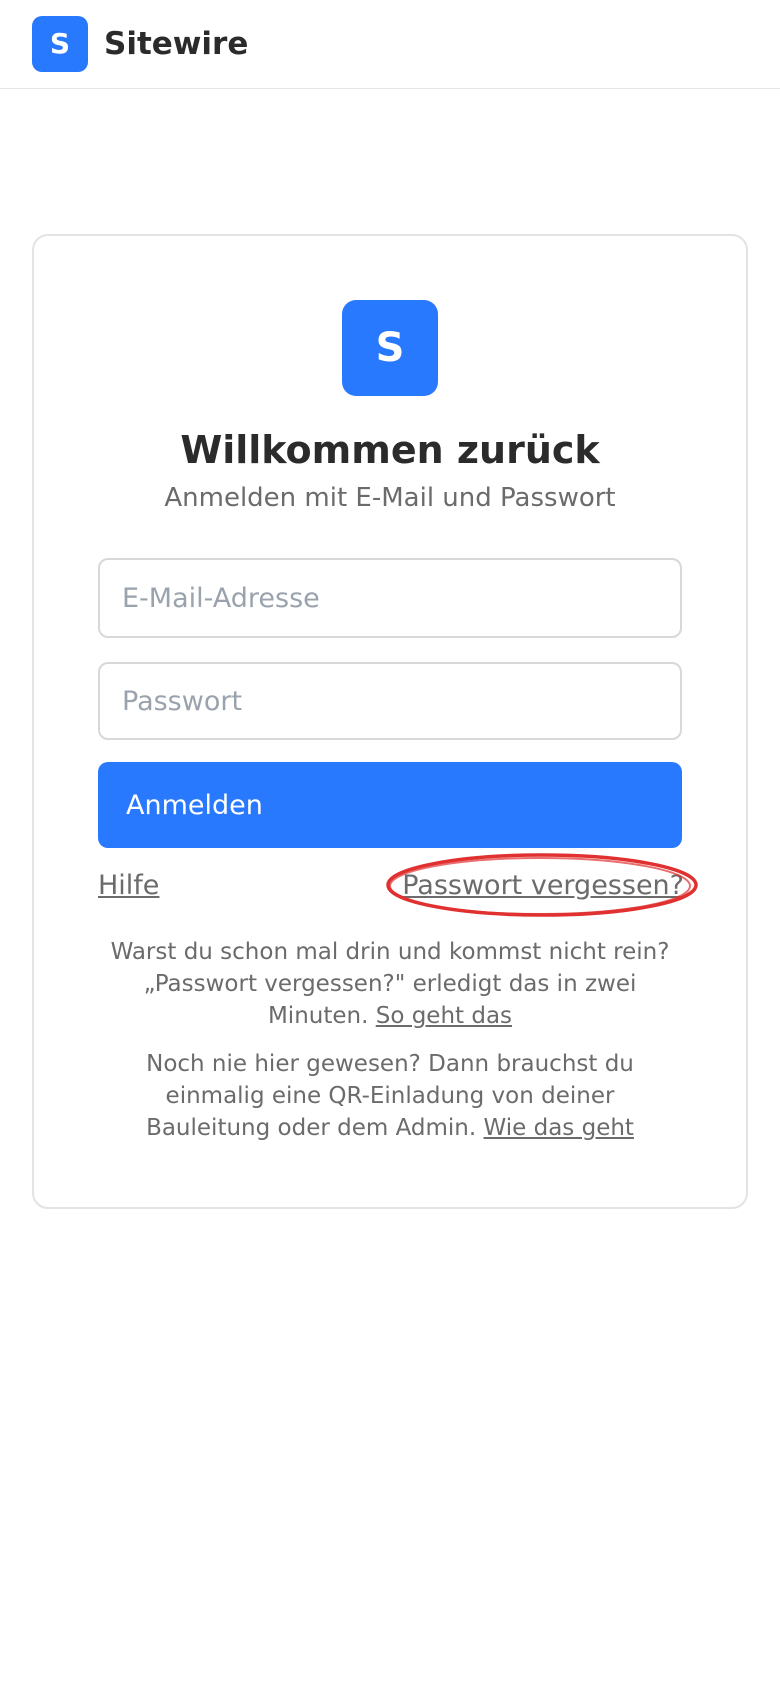  Describe the element at coordinates (543, 886) in the screenshot. I see `forgot-password-link: Passwort vergessen?` at that location.